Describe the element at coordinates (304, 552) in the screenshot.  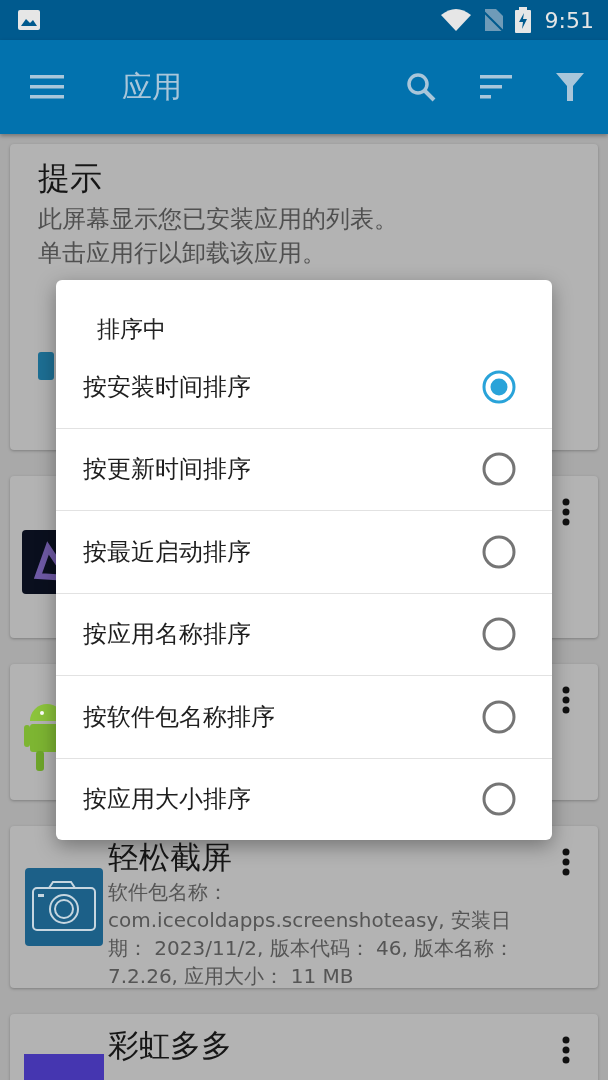
I see `sort-option: 按最近启动排序` at that location.